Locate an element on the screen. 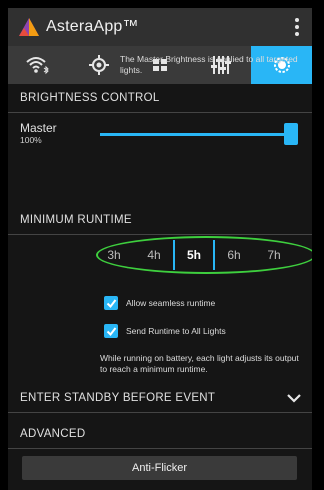 The image size is (324, 490). app-title: AsteraApp™ is located at coordinates (92, 26).